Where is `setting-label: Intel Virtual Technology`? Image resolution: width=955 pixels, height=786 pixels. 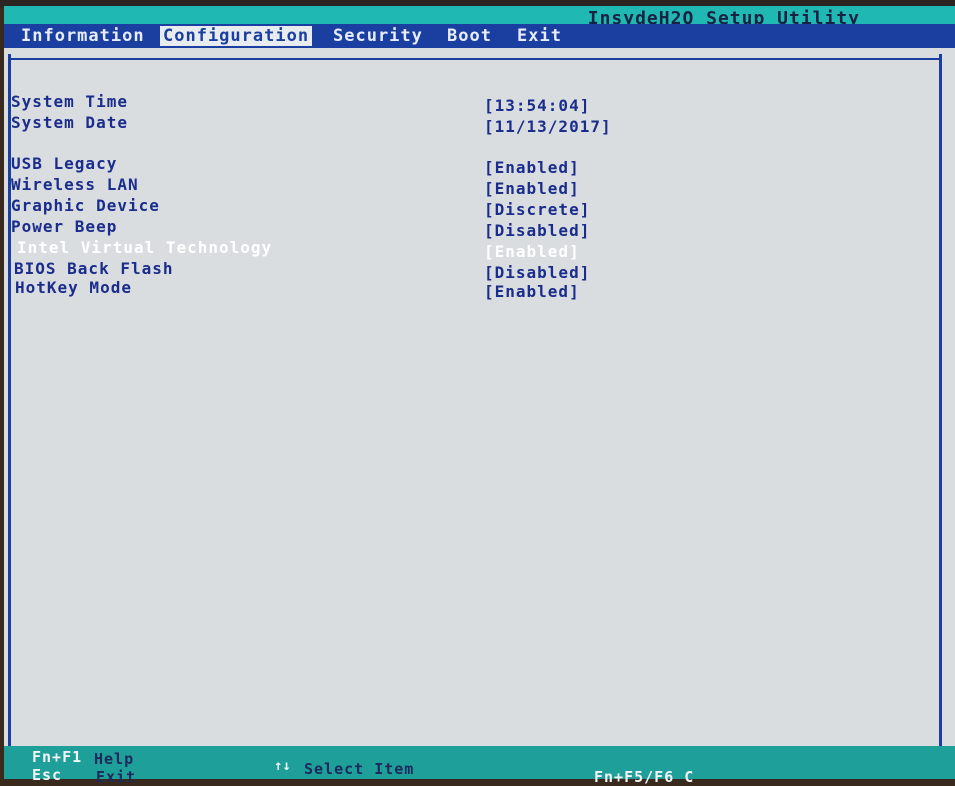
setting-label: Intel Virtual Technology is located at coordinates (145, 247).